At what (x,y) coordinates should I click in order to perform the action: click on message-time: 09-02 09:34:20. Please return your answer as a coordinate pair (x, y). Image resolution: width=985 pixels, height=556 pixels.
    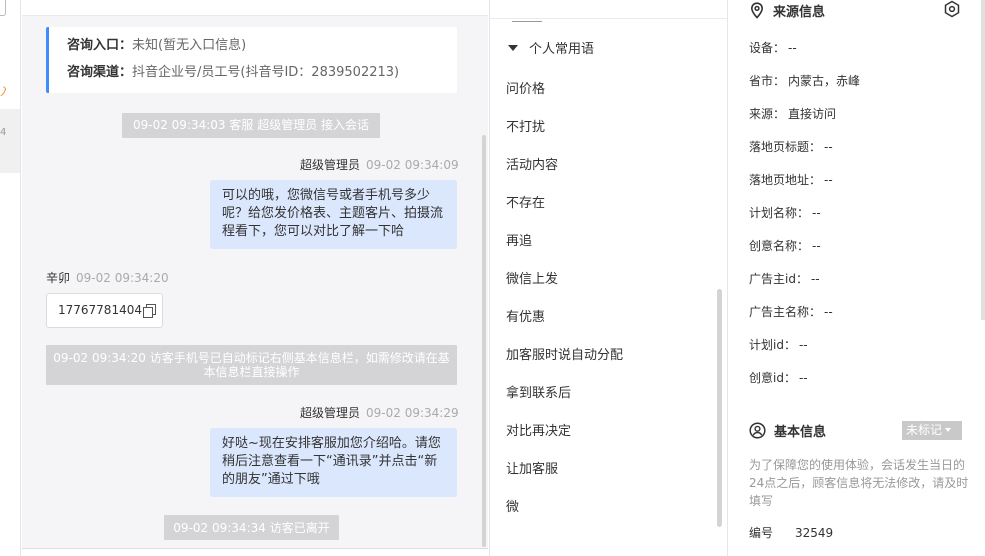
    Looking at the image, I should click on (122, 278).